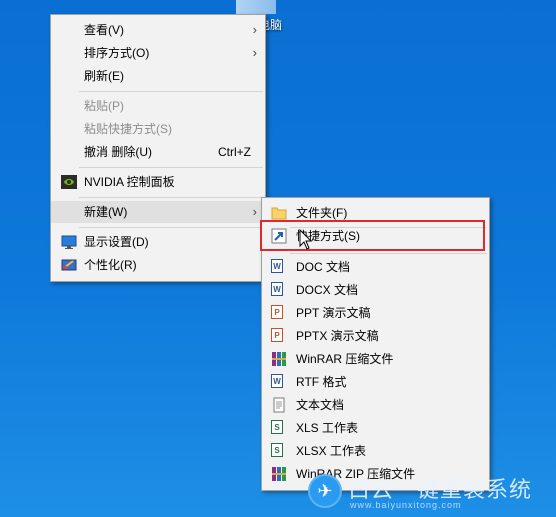  I want to click on menu-item-refresh: 刷新(E), so click(158, 76).